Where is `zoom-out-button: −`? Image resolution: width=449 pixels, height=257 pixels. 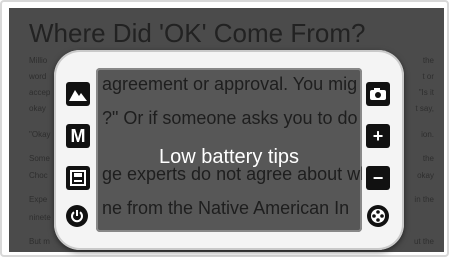
zoom-out-button: − is located at coordinates (378, 178).